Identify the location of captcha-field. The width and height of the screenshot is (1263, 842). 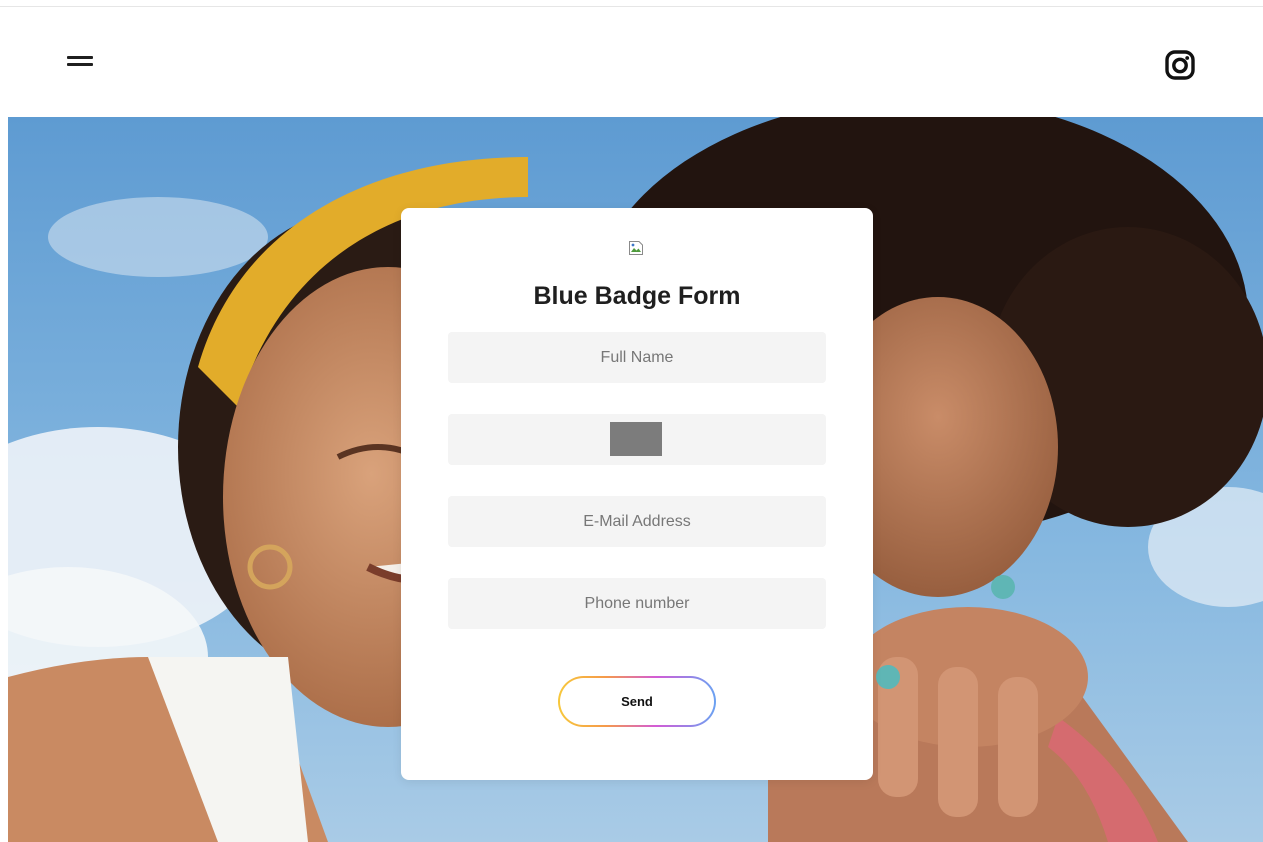
(637, 439).